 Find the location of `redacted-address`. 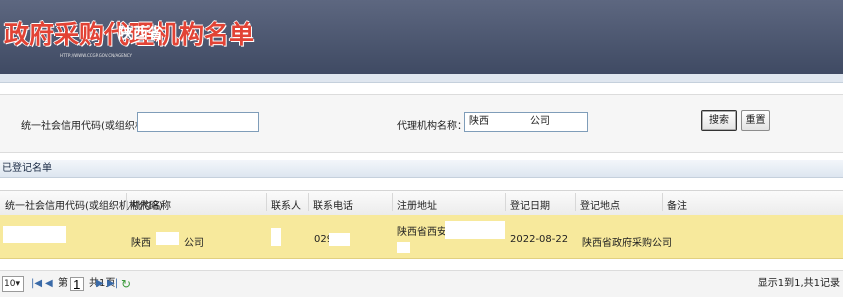

redacted-address is located at coordinates (475, 230).